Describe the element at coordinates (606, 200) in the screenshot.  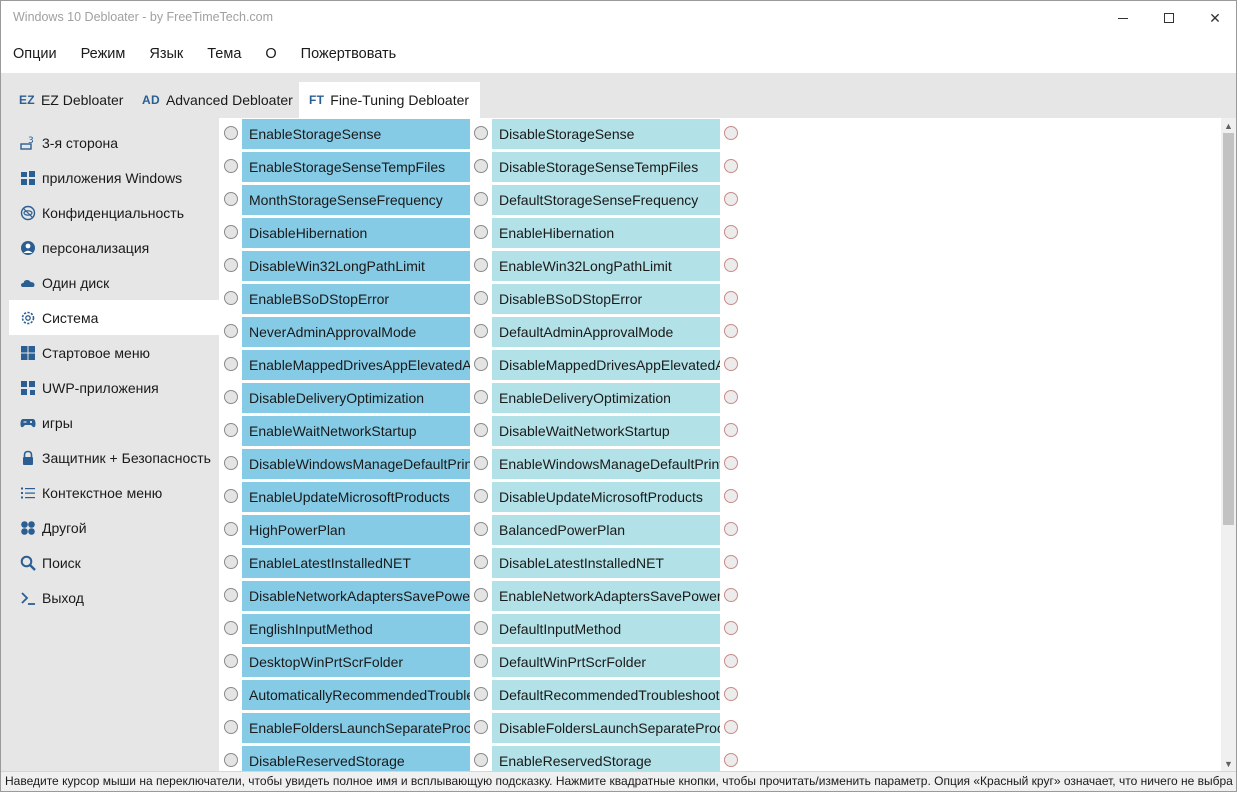
I see `option-right-button: DefaultStorageSenseFrequency` at that location.